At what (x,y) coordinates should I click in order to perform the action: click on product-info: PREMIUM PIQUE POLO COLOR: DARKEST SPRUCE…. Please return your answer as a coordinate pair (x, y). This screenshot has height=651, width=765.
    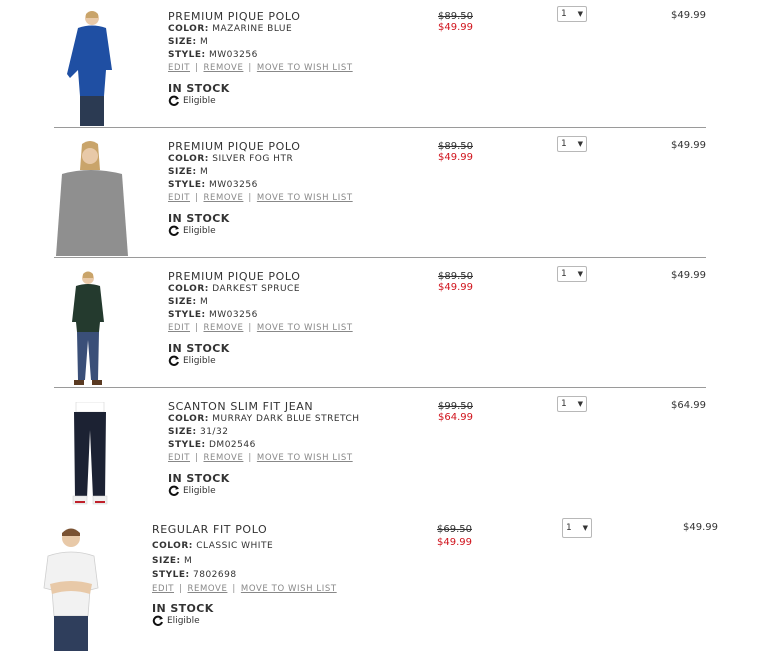
    Looking at the image, I should click on (260, 318).